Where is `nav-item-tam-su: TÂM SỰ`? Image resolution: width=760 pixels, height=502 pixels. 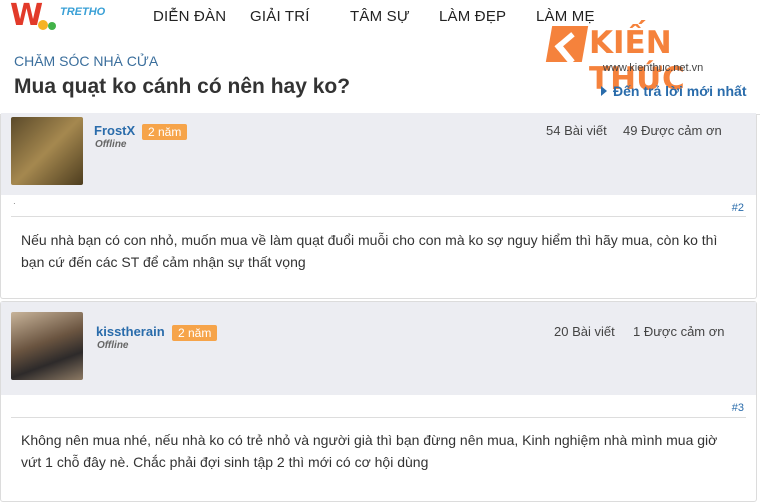 nav-item-tam-su: TÂM SỰ is located at coordinates (380, 16).